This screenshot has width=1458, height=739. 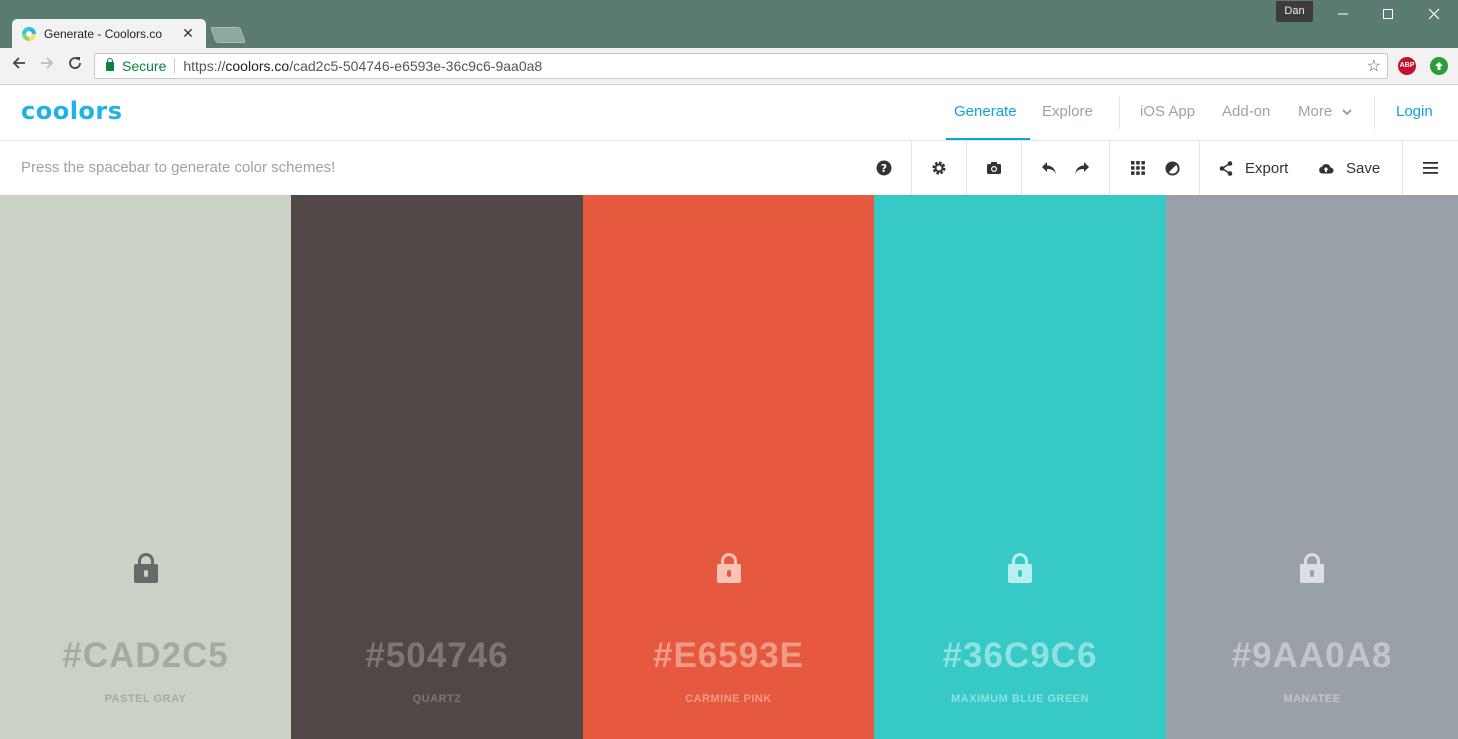 I want to click on close-window-button, so click(x=1434, y=15).